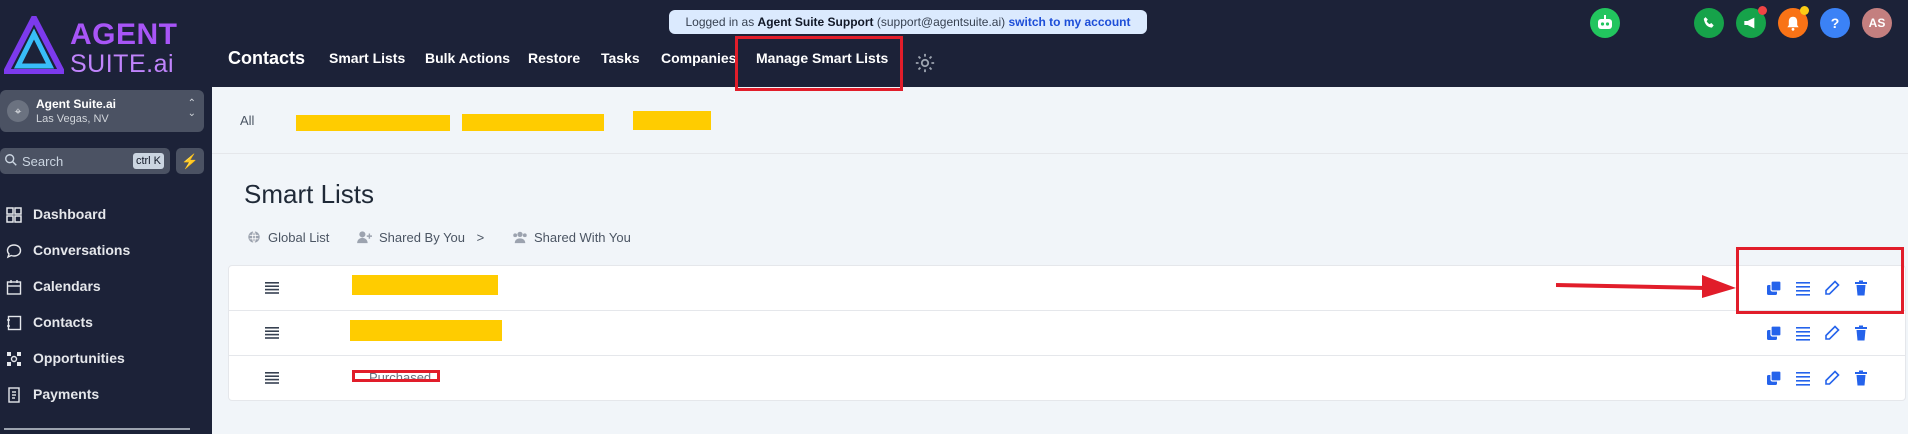  I want to click on sidebar-item-calendars: Calendars, so click(100, 287).